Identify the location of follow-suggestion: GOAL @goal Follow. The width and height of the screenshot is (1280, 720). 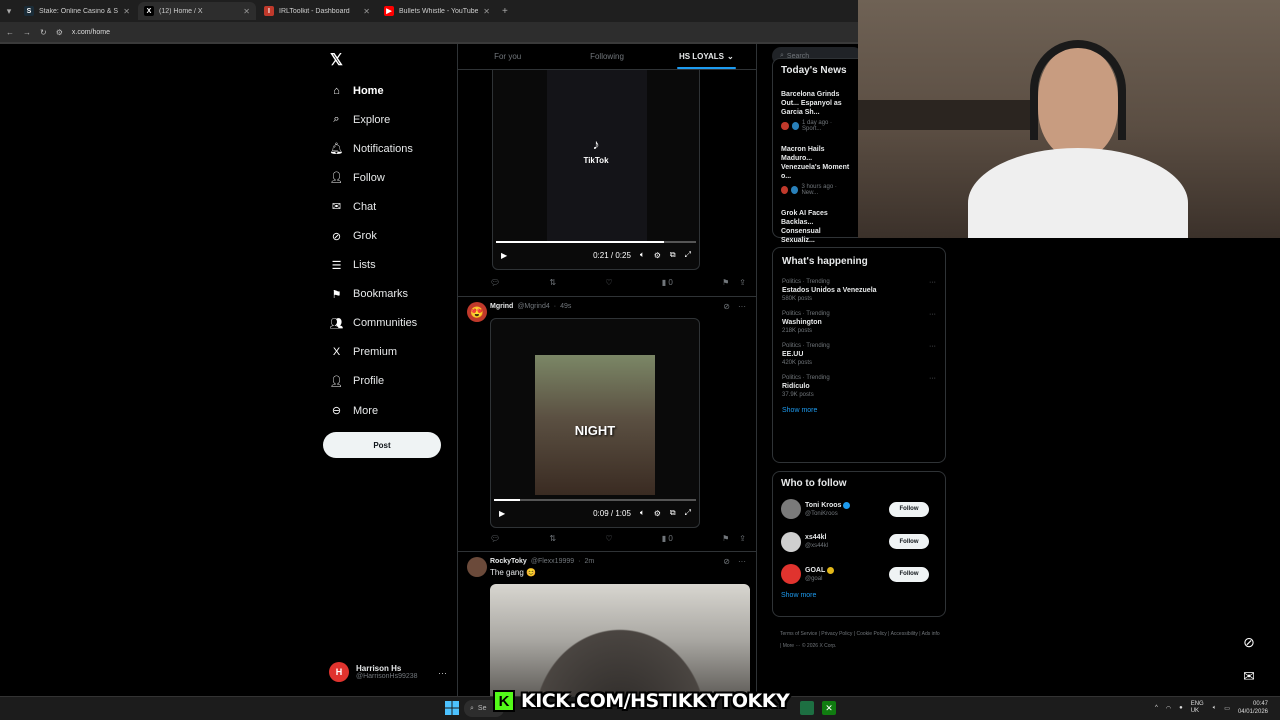
(859, 574).